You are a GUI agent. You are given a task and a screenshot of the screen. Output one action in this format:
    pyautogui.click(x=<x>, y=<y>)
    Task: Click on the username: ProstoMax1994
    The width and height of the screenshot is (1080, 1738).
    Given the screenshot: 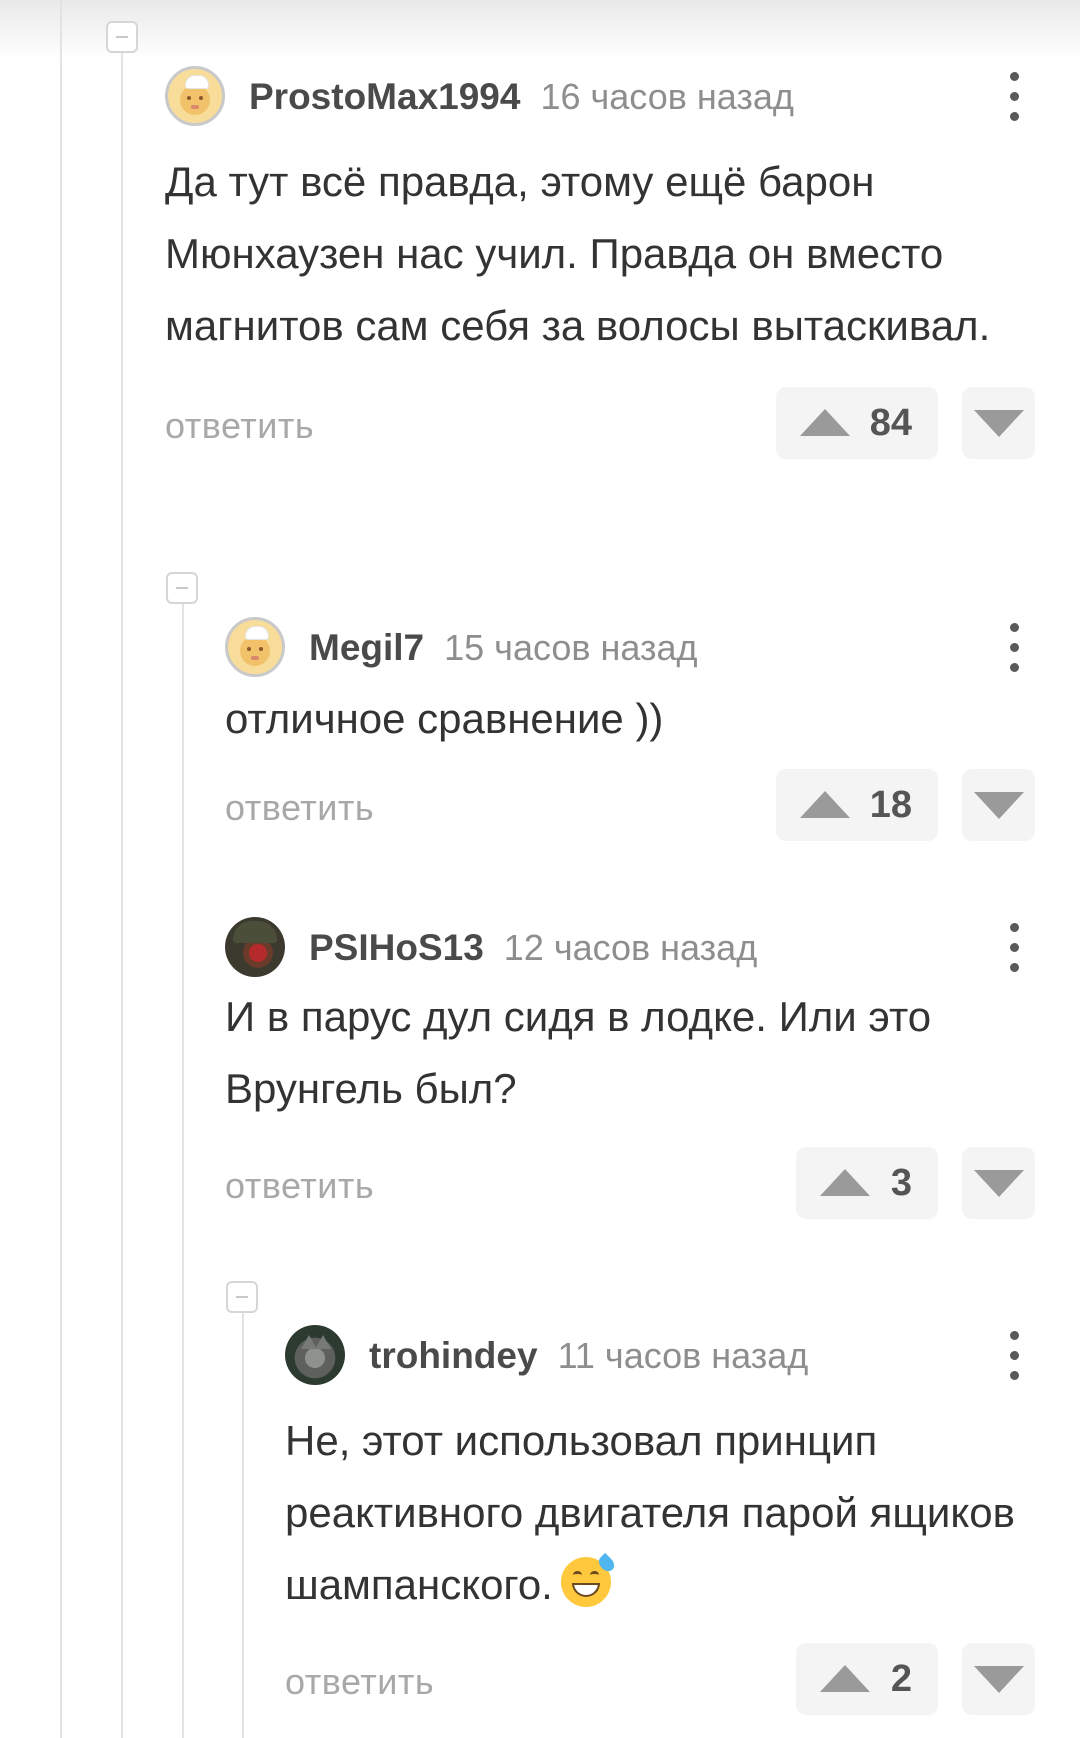 What is the action you would take?
    pyautogui.click(x=384, y=96)
    